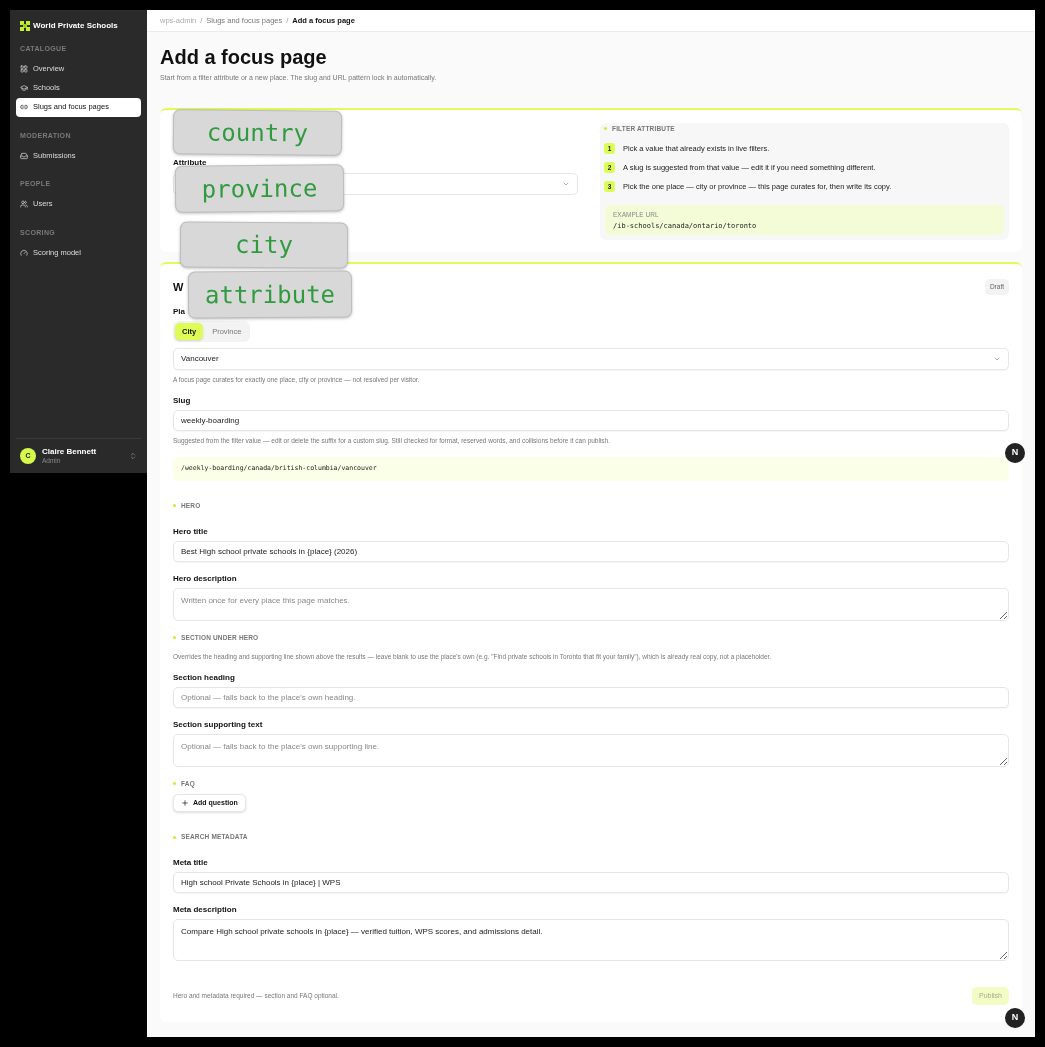 The width and height of the screenshot is (1045, 1047). Describe the element at coordinates (179, 312) in the screenshot. I see `field-label: Pla` at that location.